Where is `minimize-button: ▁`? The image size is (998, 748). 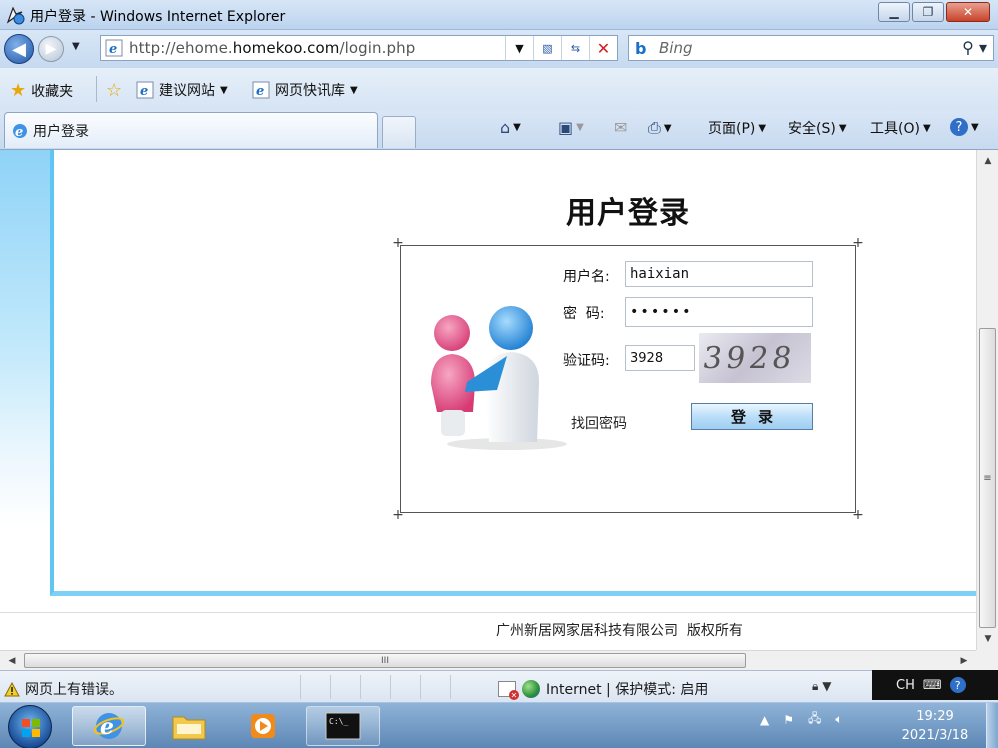
minimize-button: ▁ is located at coordinates (894, 12).